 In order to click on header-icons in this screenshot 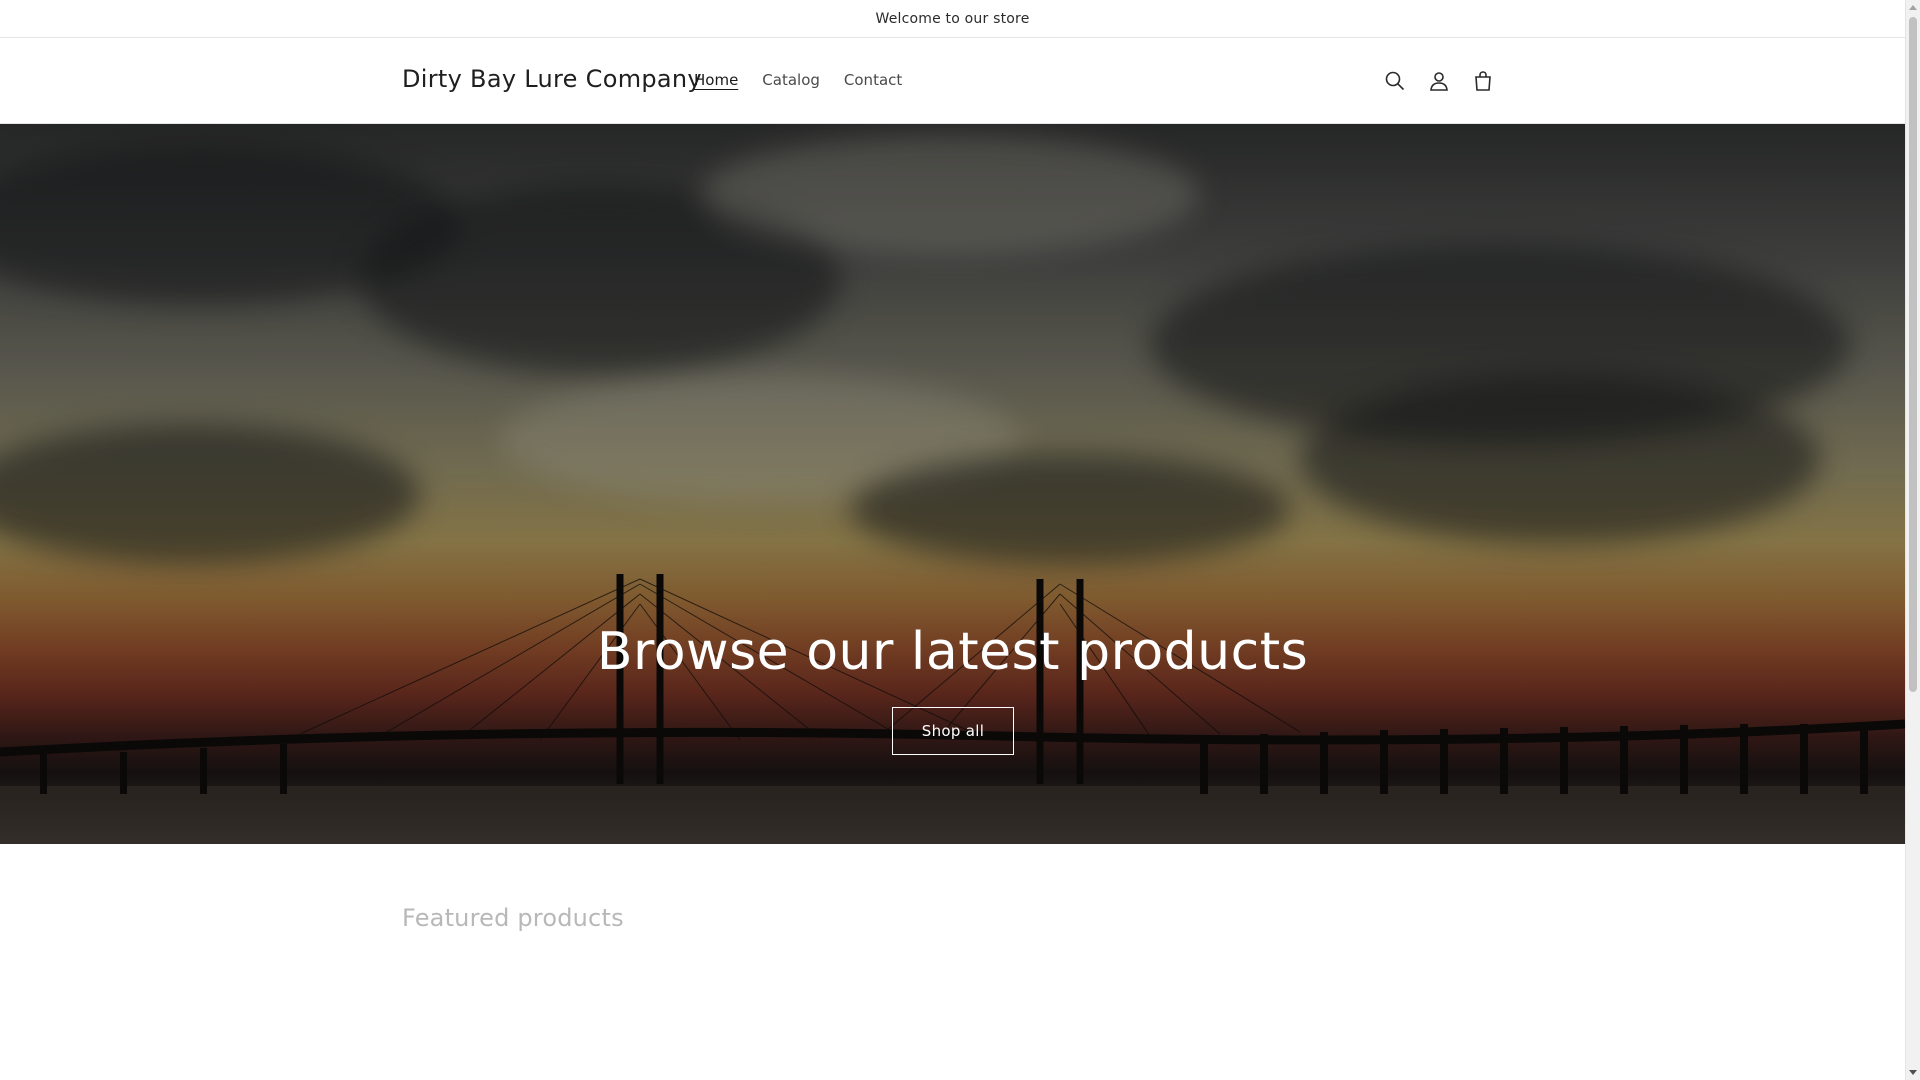, I will do `click(1439, 81)`.